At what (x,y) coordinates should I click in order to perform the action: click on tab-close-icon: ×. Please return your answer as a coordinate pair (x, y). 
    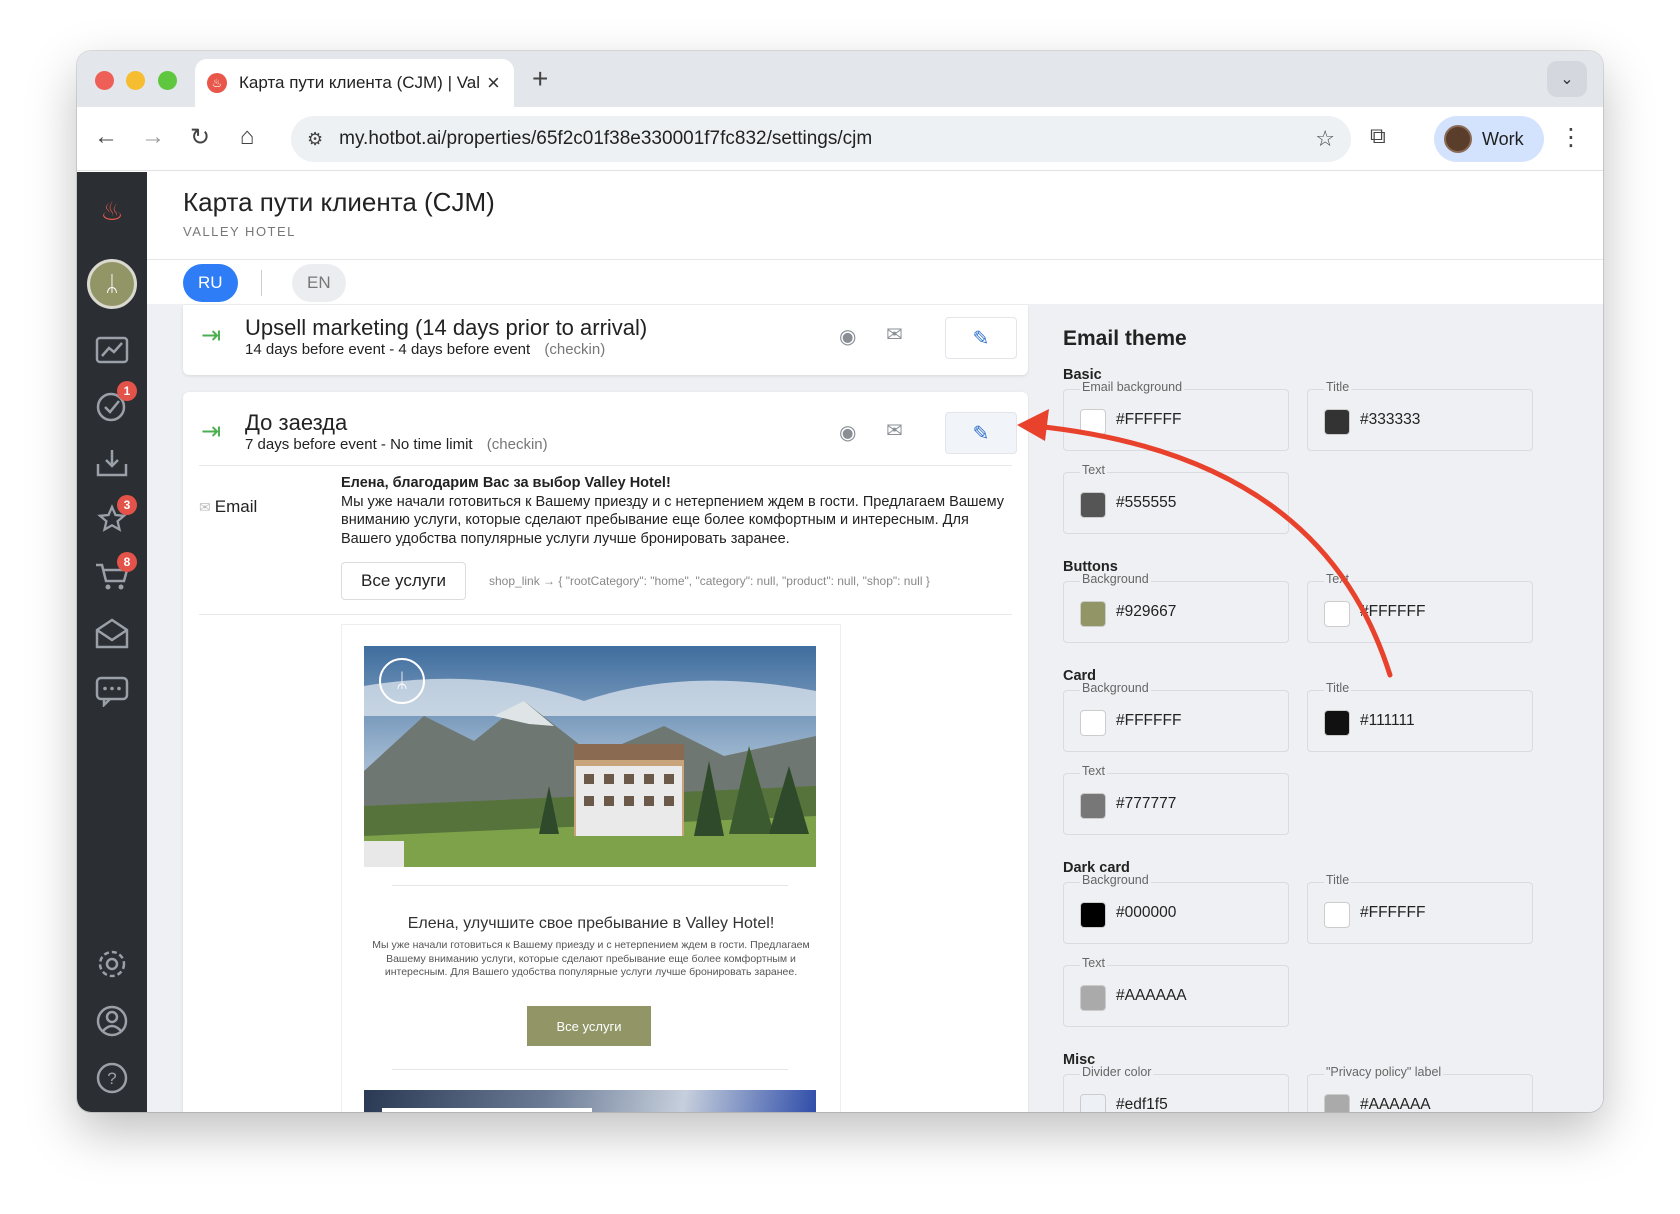
    Looking at the image, I should click on (493, 83).